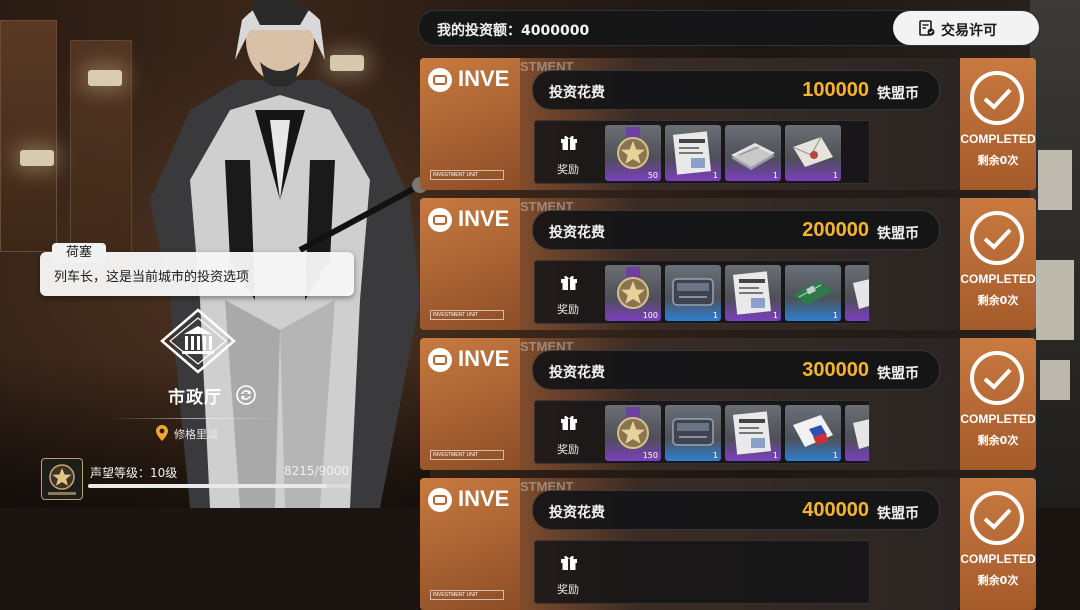 This screenshot has height=610, width=1080. What do you see at coordinates (1055, 254) in the screenshot?
I see `right-wall` at bounding box center [1055, 254].